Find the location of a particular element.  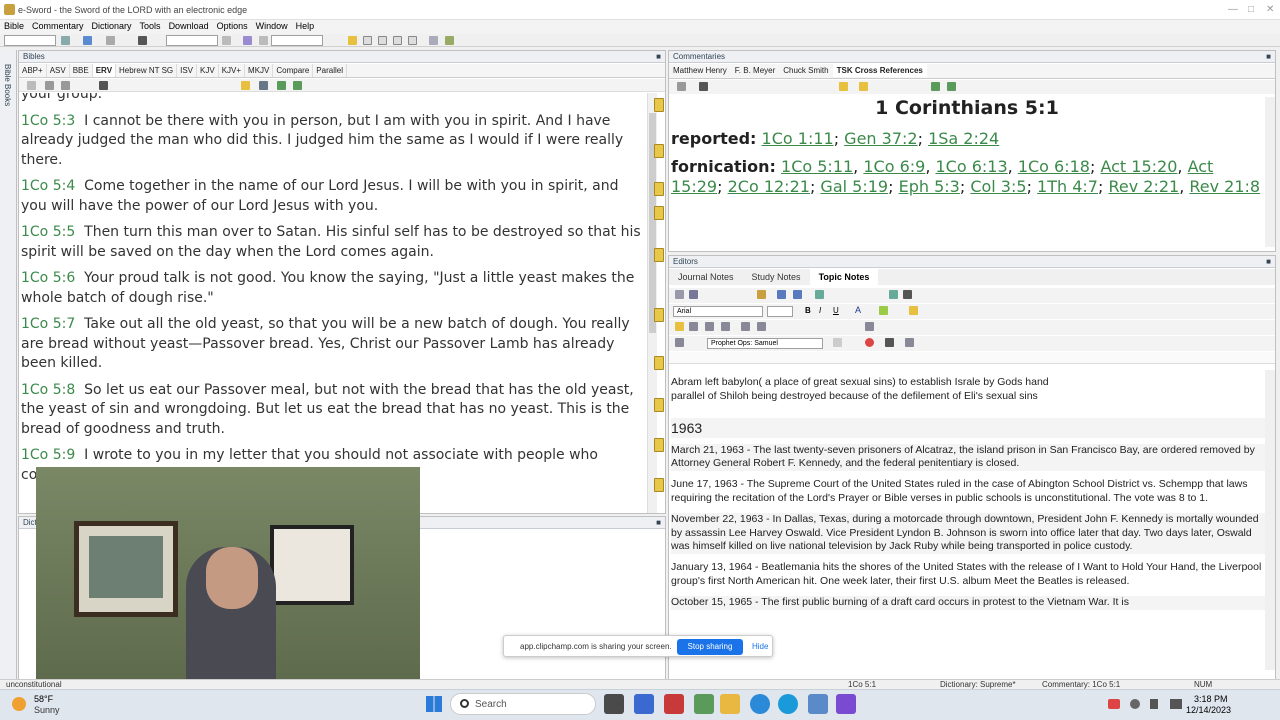

ruler is located at coordinates (972, 358).